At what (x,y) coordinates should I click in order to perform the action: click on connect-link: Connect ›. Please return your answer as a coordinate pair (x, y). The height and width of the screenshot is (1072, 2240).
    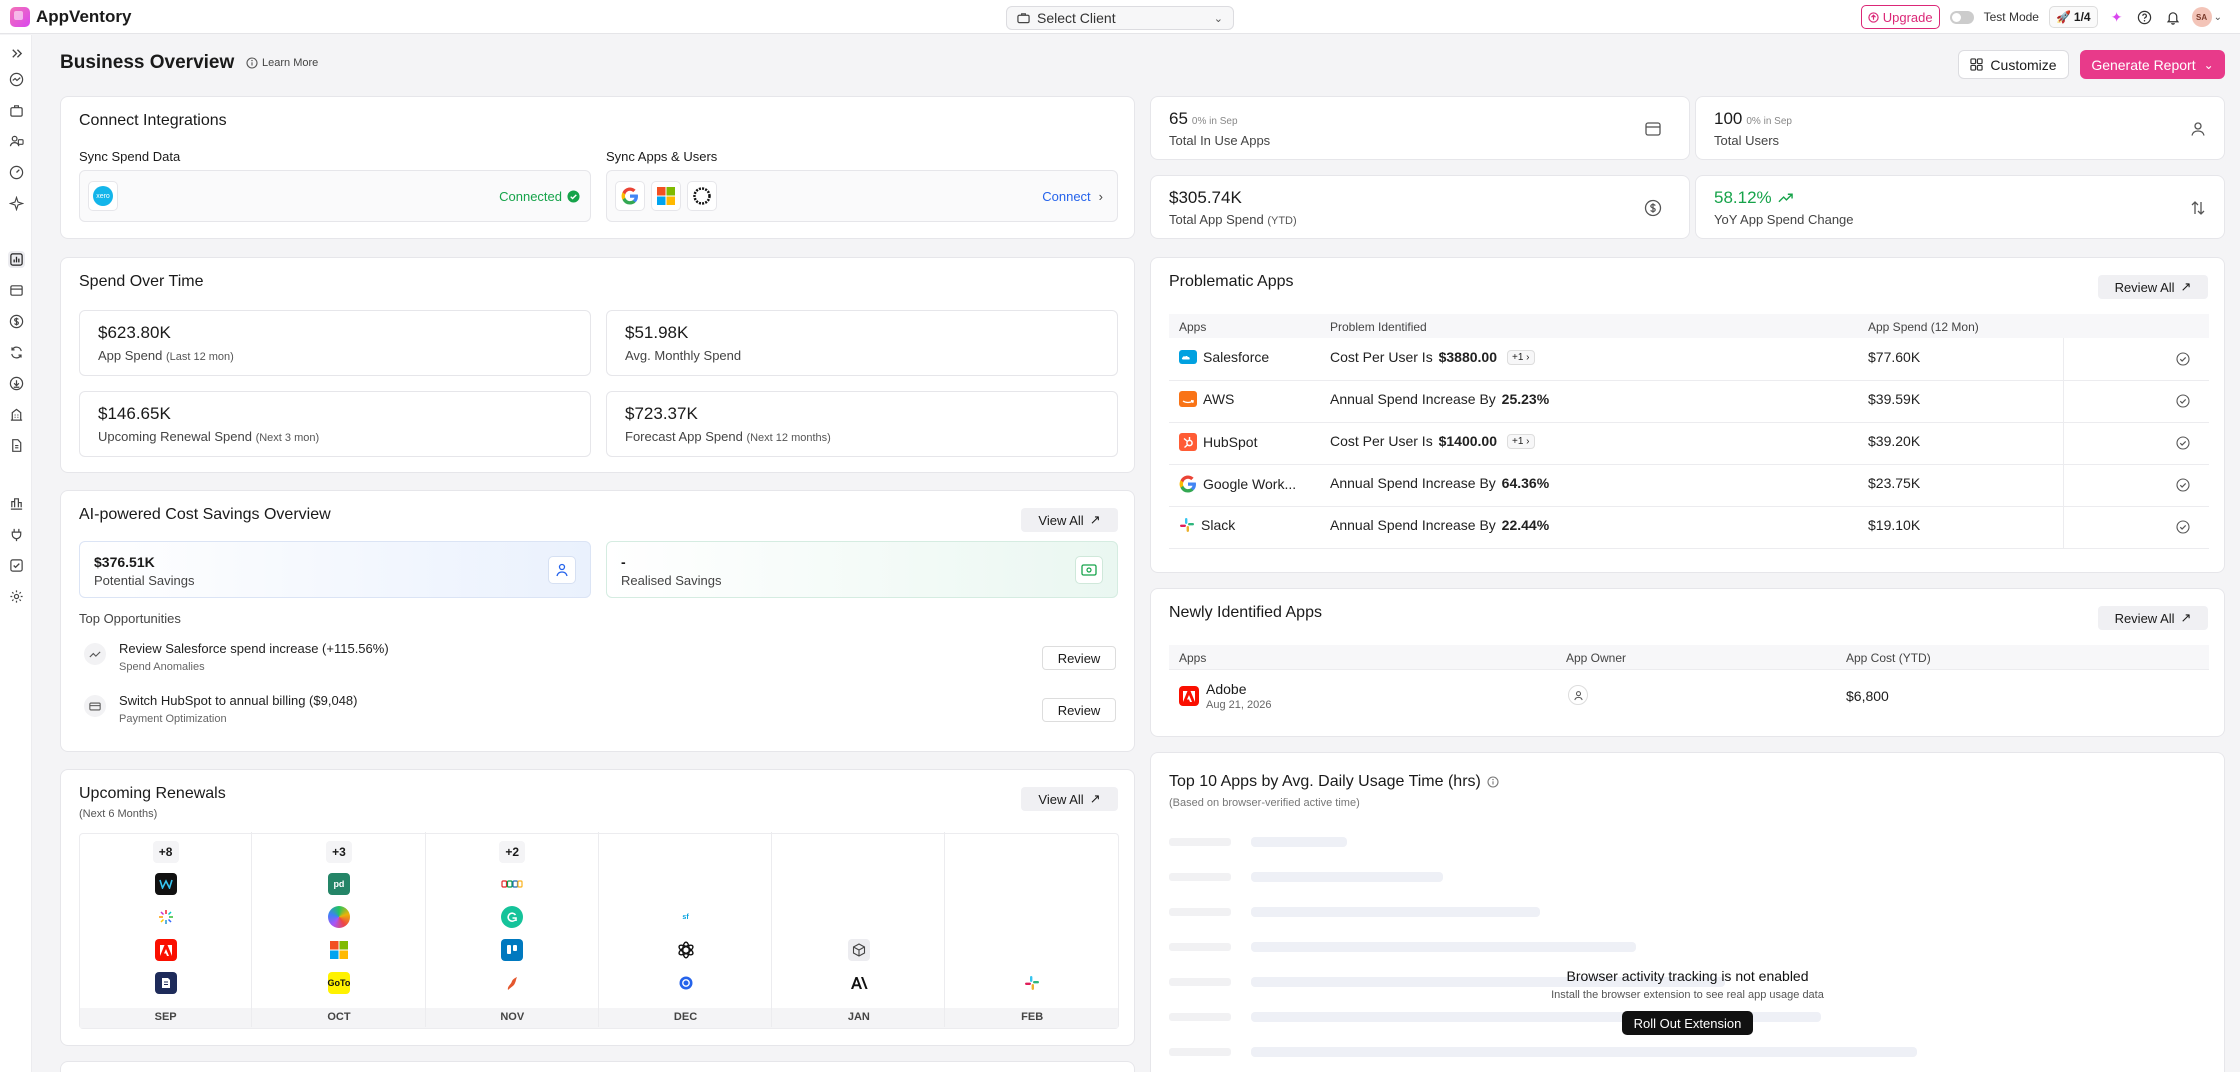
    Looking at the image, I should click on (1072, 196).